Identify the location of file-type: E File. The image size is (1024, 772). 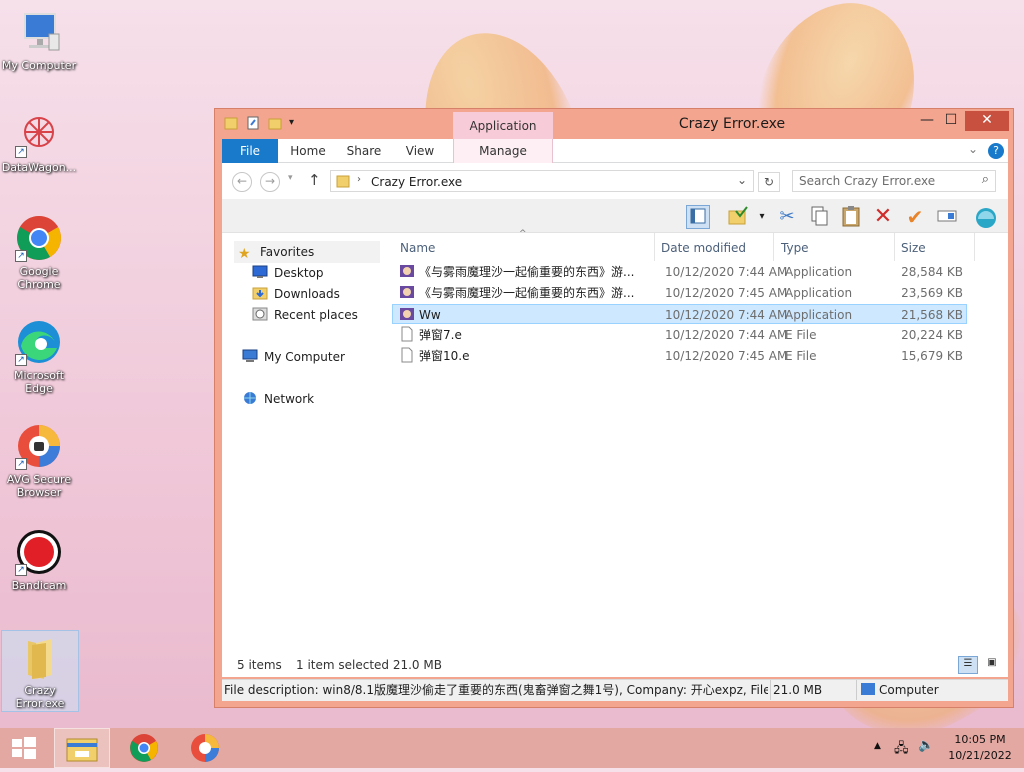
(801, 335).